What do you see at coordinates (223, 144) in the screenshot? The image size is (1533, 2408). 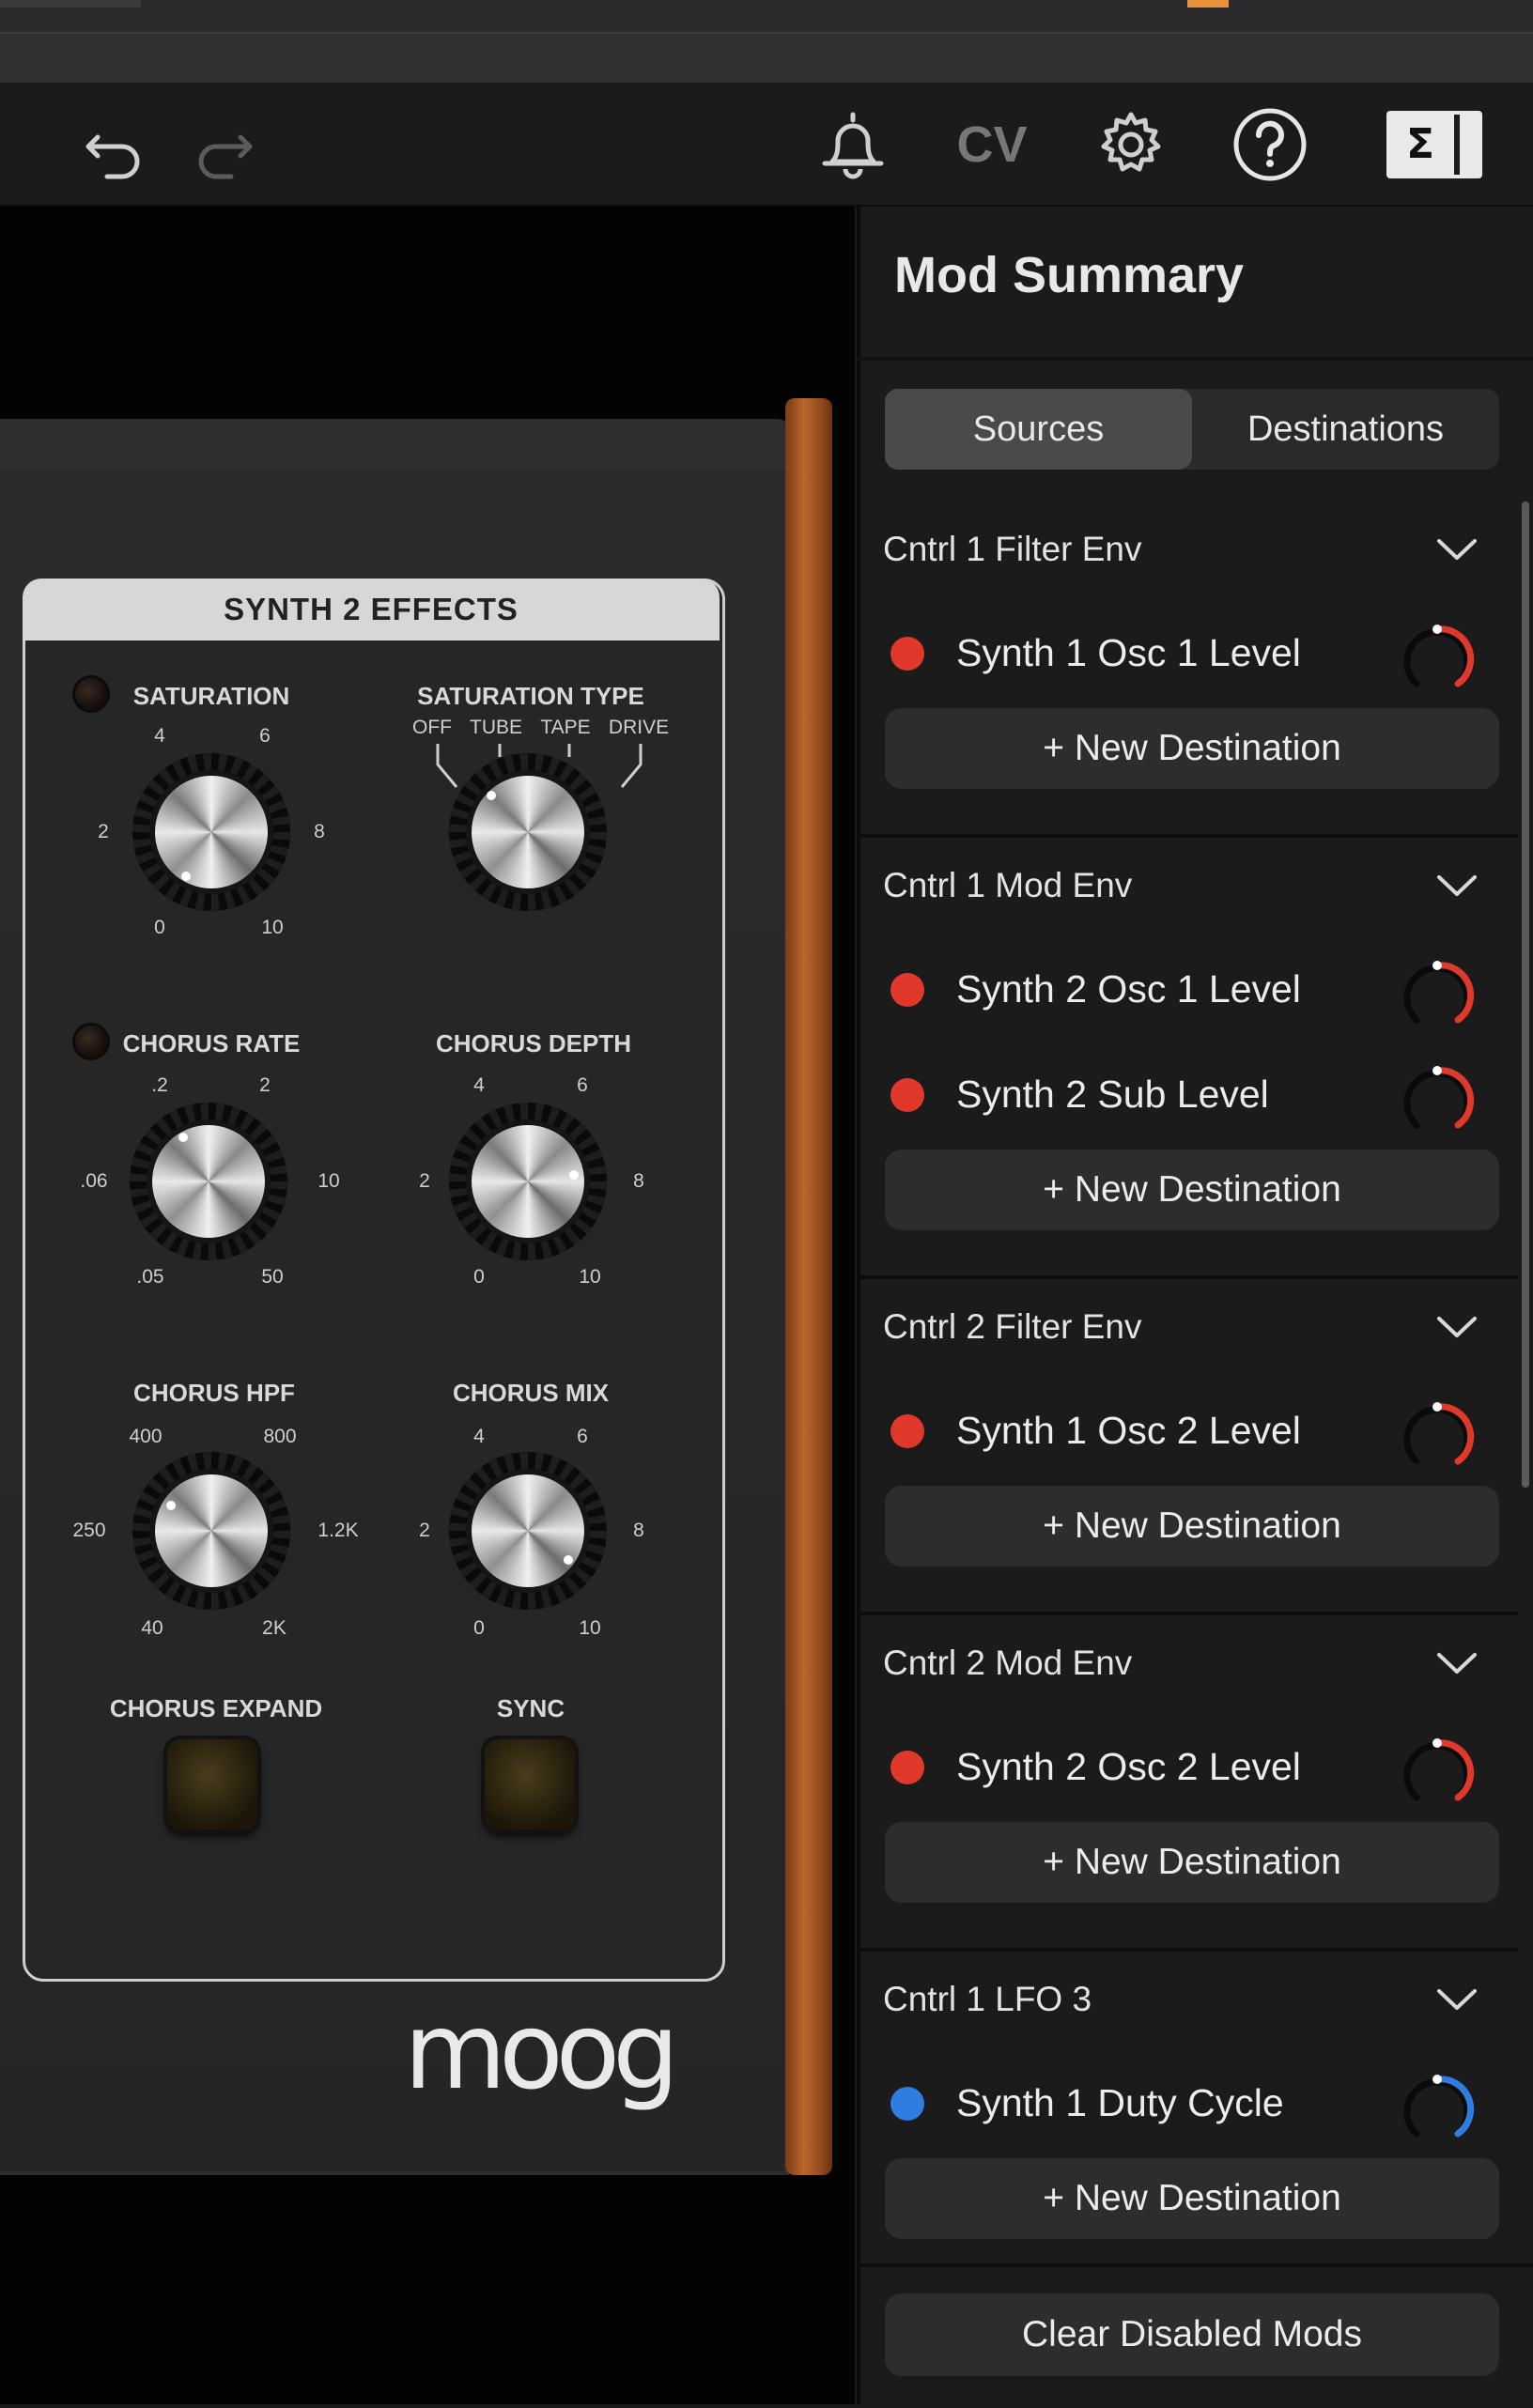 I see `redo-icon` at bounding box center [223, 144].